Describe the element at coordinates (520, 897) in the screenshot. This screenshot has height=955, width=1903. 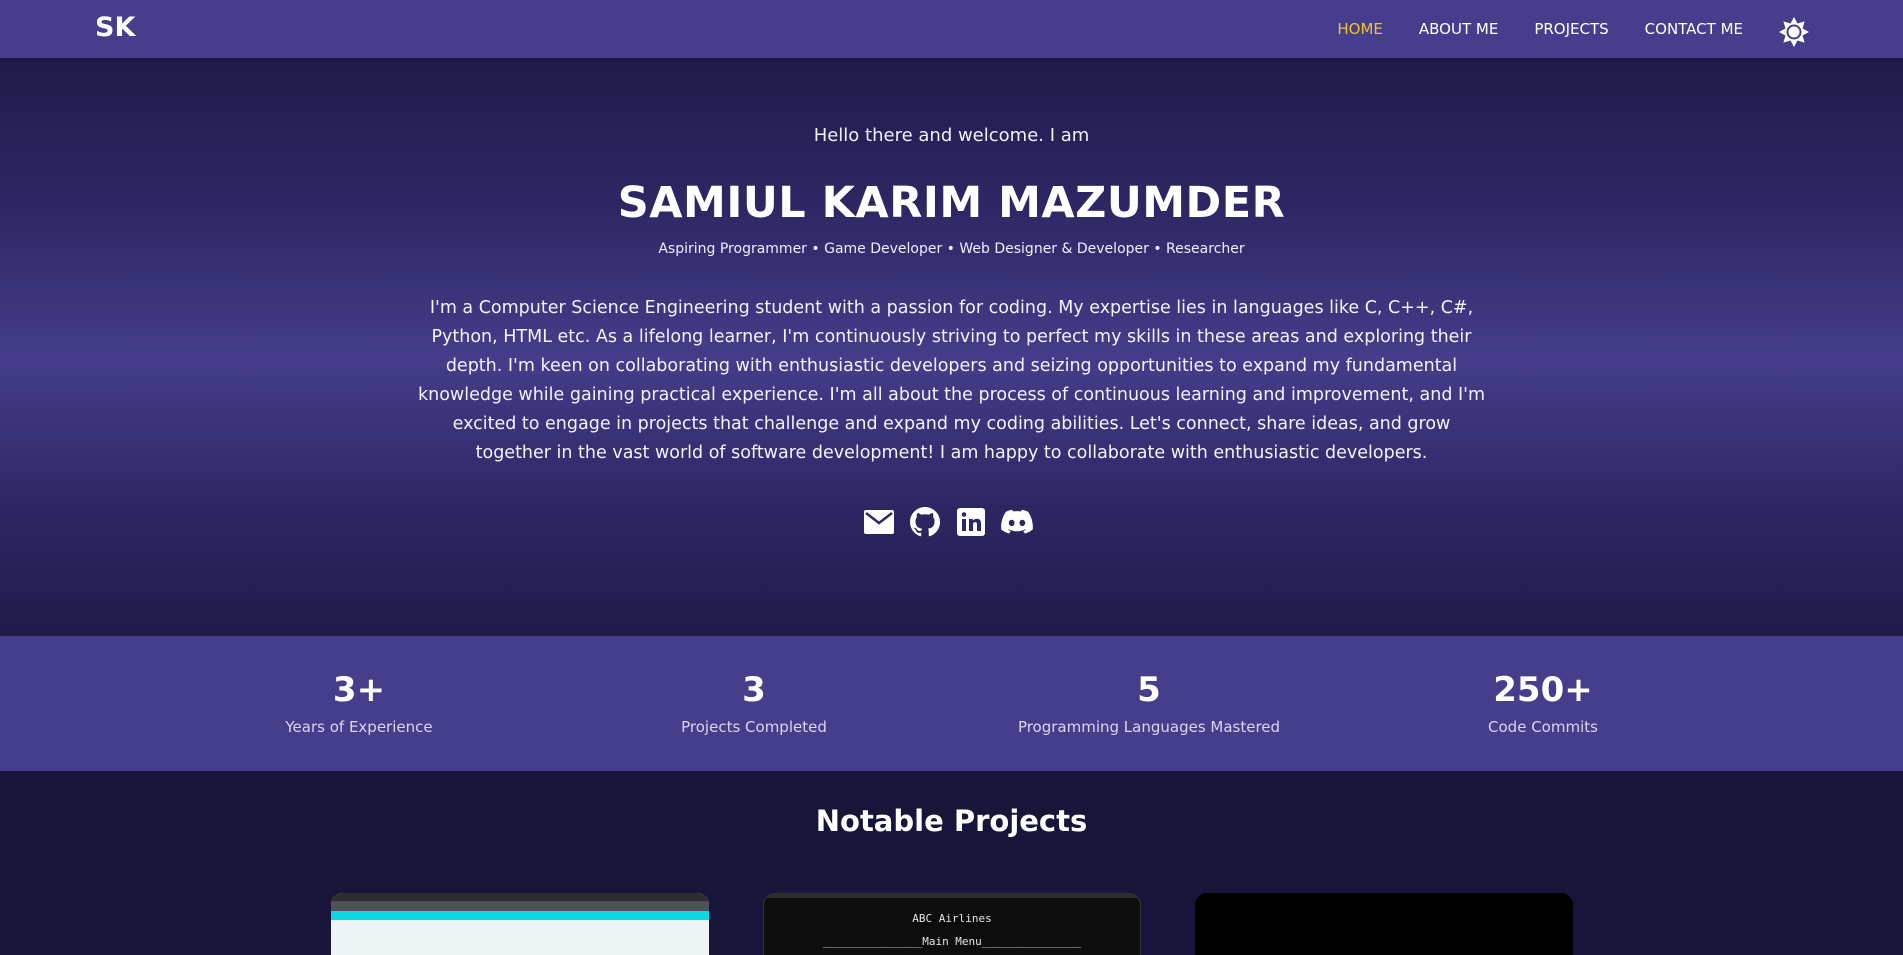
I see `browser-tabbar` at that location.